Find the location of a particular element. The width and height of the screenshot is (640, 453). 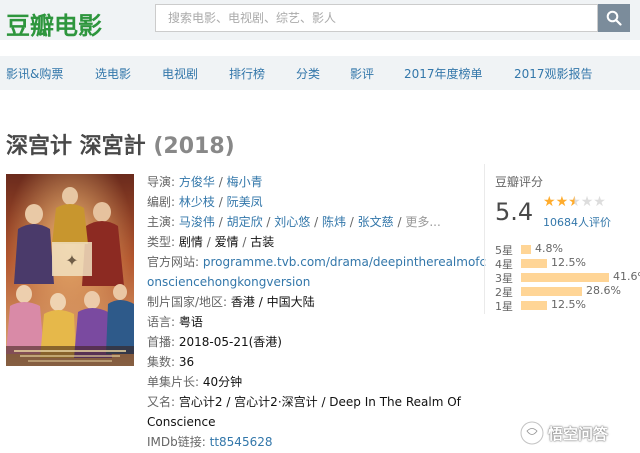

language-label: 语言: is located at coordinates (161, 322).